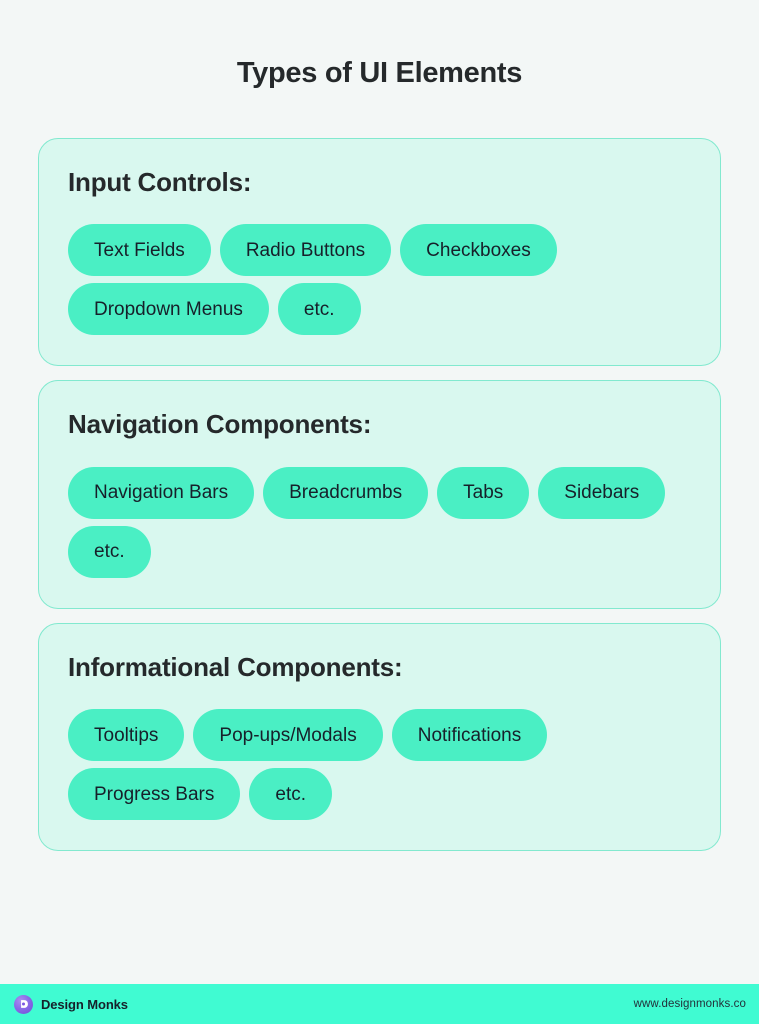  I want to click on pill-item: Navigation Bars, so click(161, 492).